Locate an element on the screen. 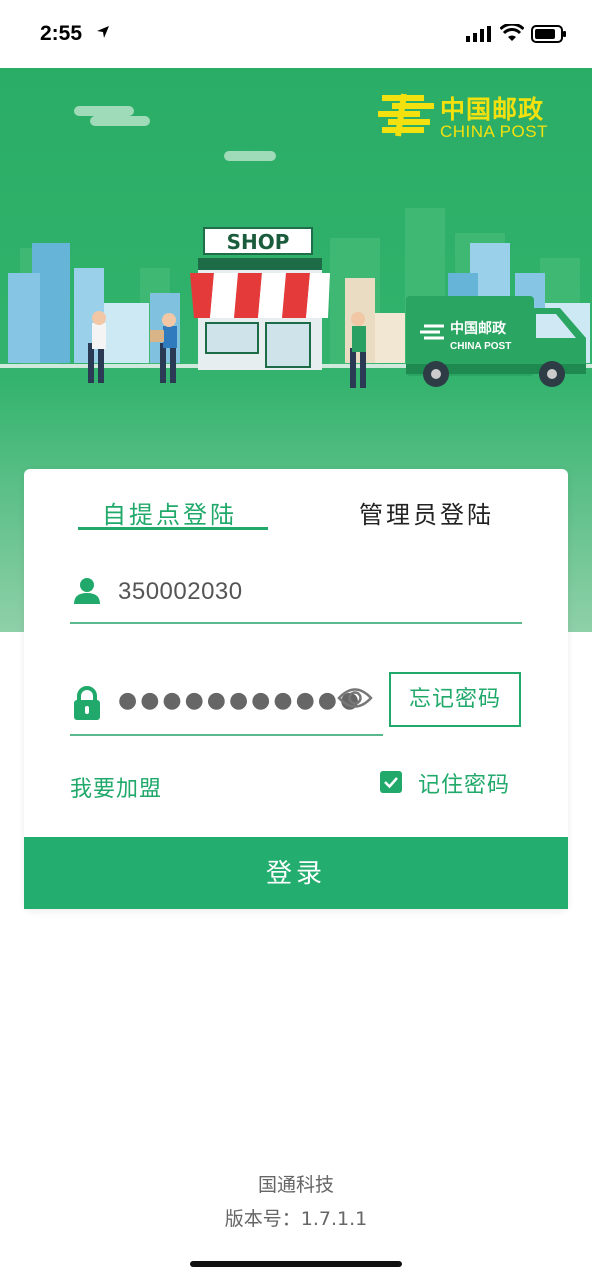 This screenshot has height=1280, width=592. china-post-logo: 中国邮政 CHINA POST is located at coordinates (473, 116).